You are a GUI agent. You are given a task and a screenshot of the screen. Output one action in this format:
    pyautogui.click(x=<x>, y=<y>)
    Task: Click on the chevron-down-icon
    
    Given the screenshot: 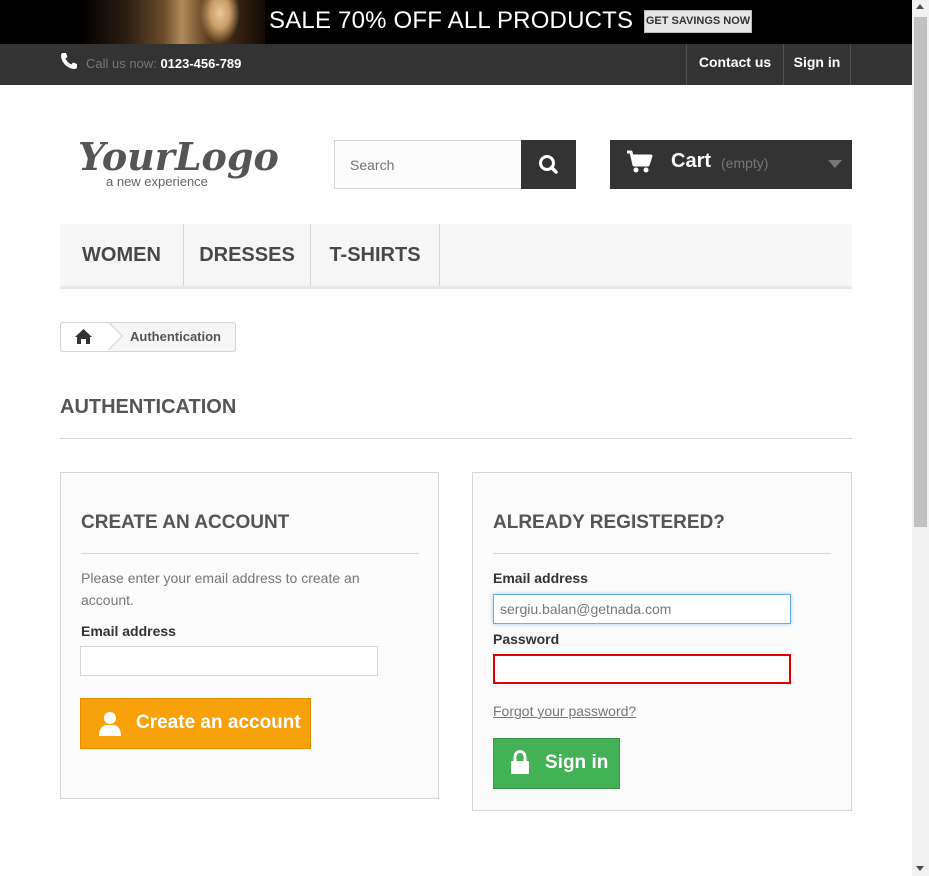 What is the action you would take?
    pyautogui.click(x=835, y=164)
    